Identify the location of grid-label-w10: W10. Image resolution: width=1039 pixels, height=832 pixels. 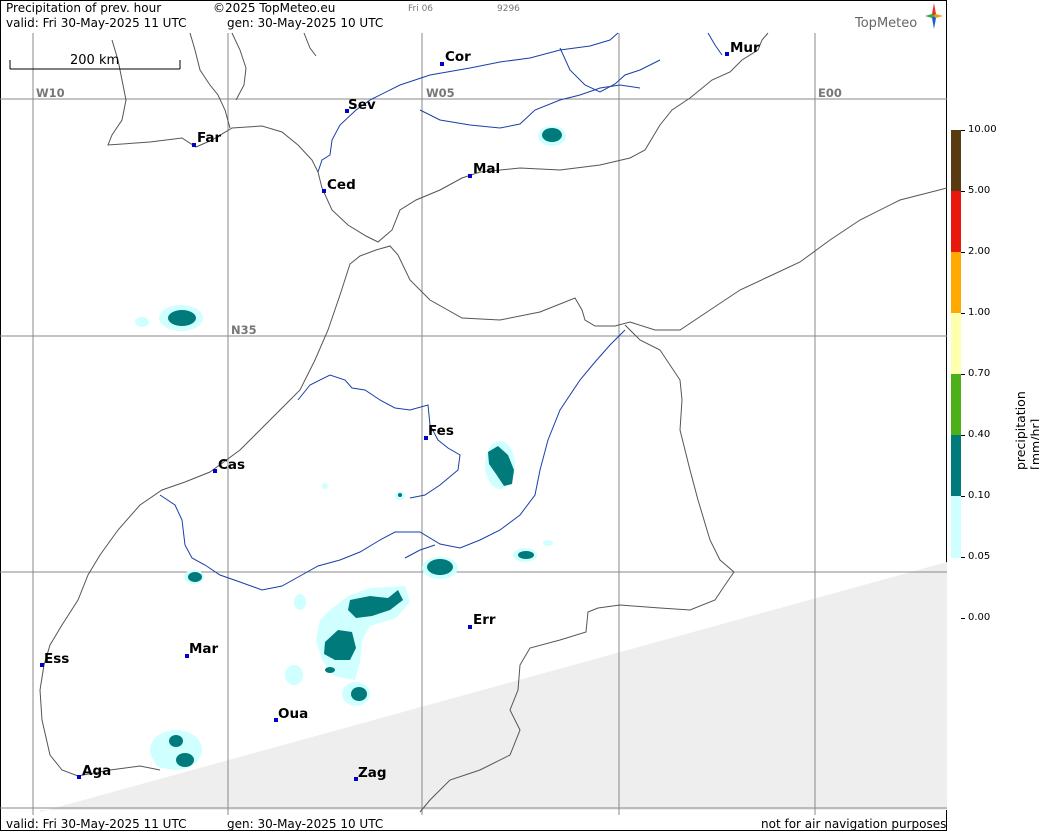
(50, 93).